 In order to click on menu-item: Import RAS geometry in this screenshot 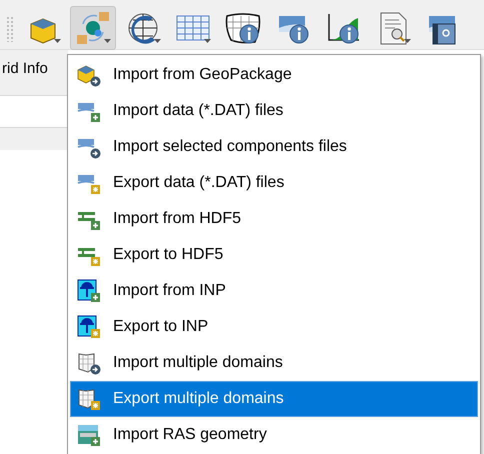, I will do `click(274, 435)`.